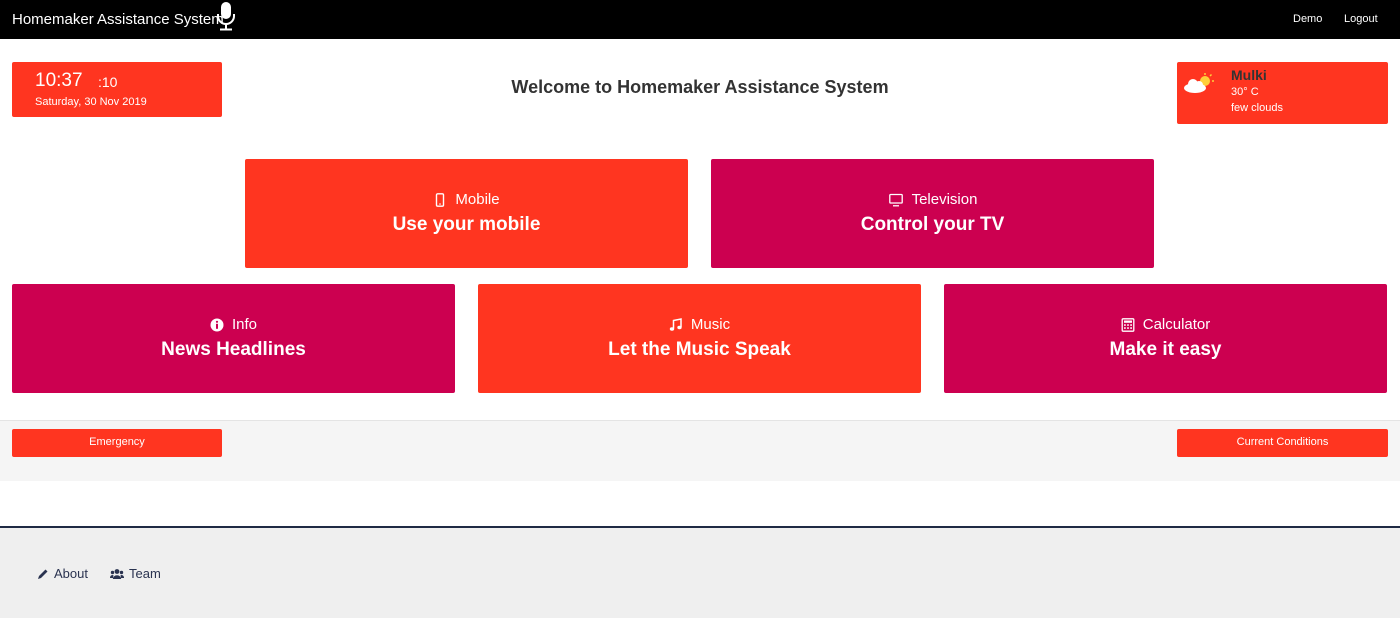 The width and height of the screenshot is (1400, 618). What do you see at coordinates (1282, 93) in the screenshot?
I see `weather-widget: Mulki 30° C few clouds` at bounding box center [1282, 93].